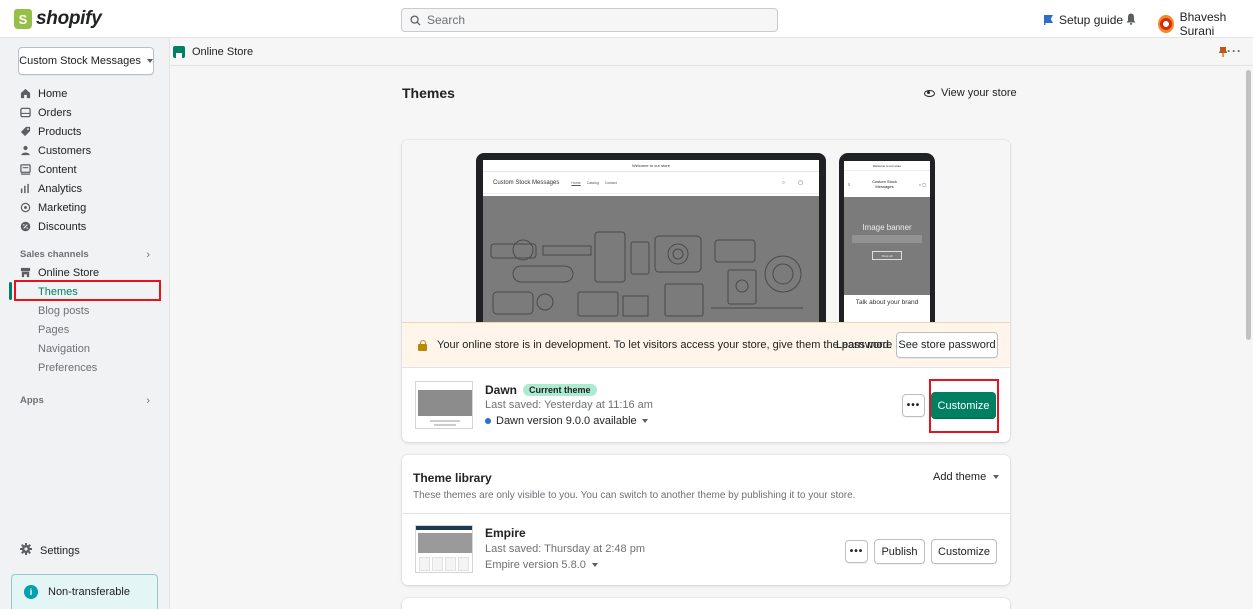 This screenshot has height=609, width=1253. Describe the element at coordinates (69, 272) in the screenshot. I see `sidebar-item-label: Online Store` at that location.